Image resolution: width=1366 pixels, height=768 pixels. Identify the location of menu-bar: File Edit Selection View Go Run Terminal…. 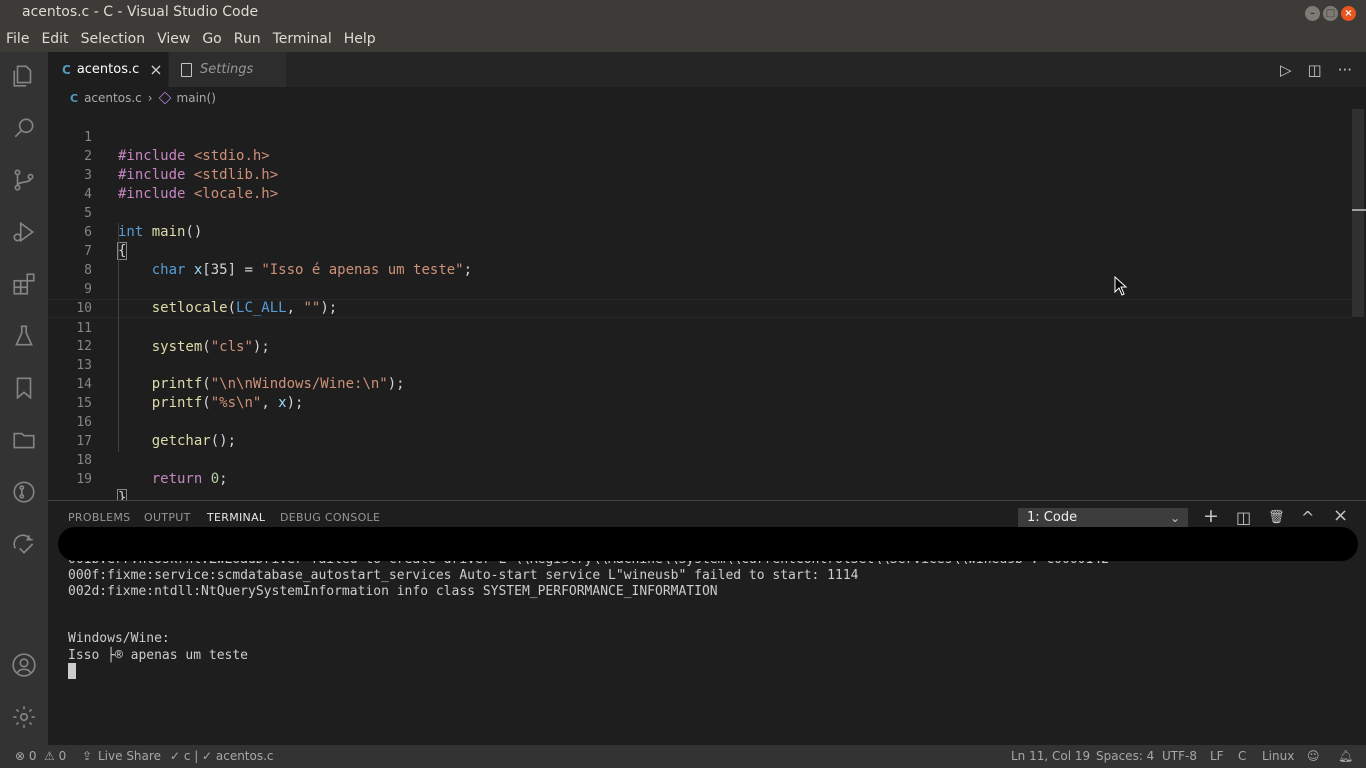
(683, 39).